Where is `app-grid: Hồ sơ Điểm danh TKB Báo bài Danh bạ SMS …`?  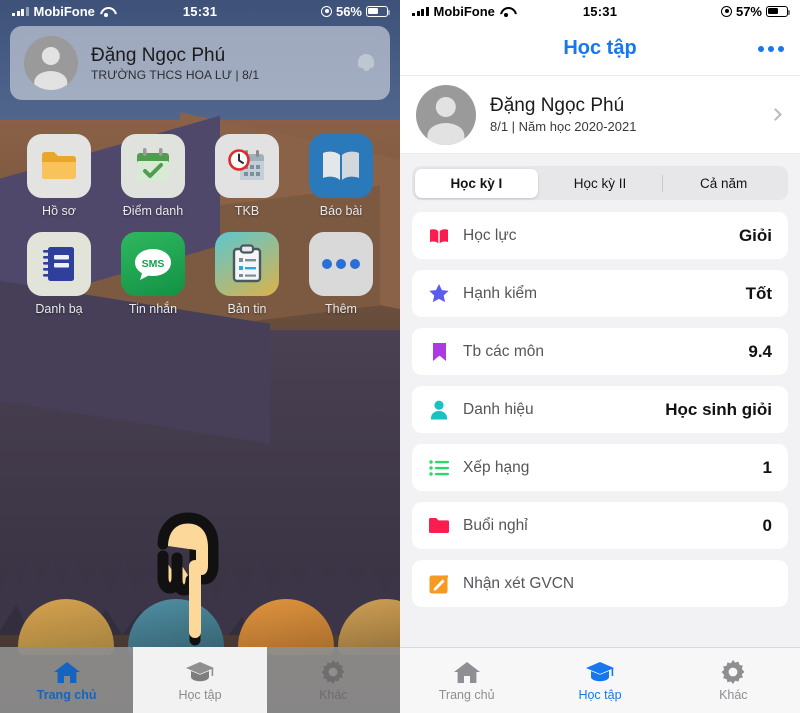
app-grid: Hồ sơ Điểm danh TKB Báo bài Danh bạ SMS … is located at coordinates (200, 225).